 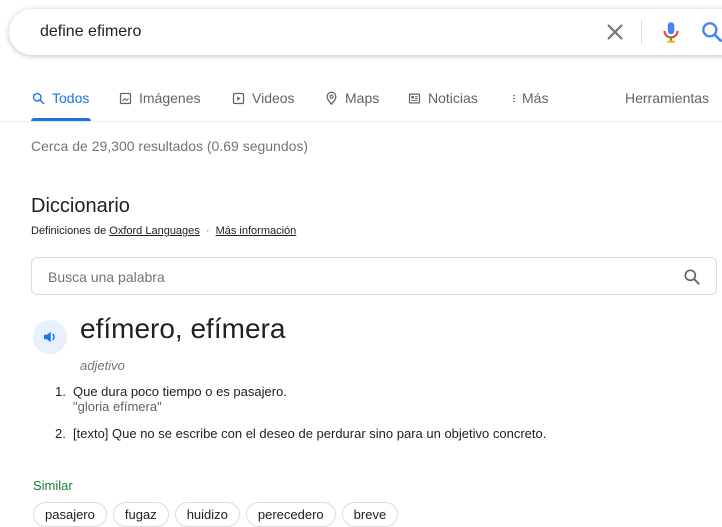 What do you see at coordinates (90, 32) in the screenshot?
I see `search-query-text: define efimero` at bounding box center [90, 32].